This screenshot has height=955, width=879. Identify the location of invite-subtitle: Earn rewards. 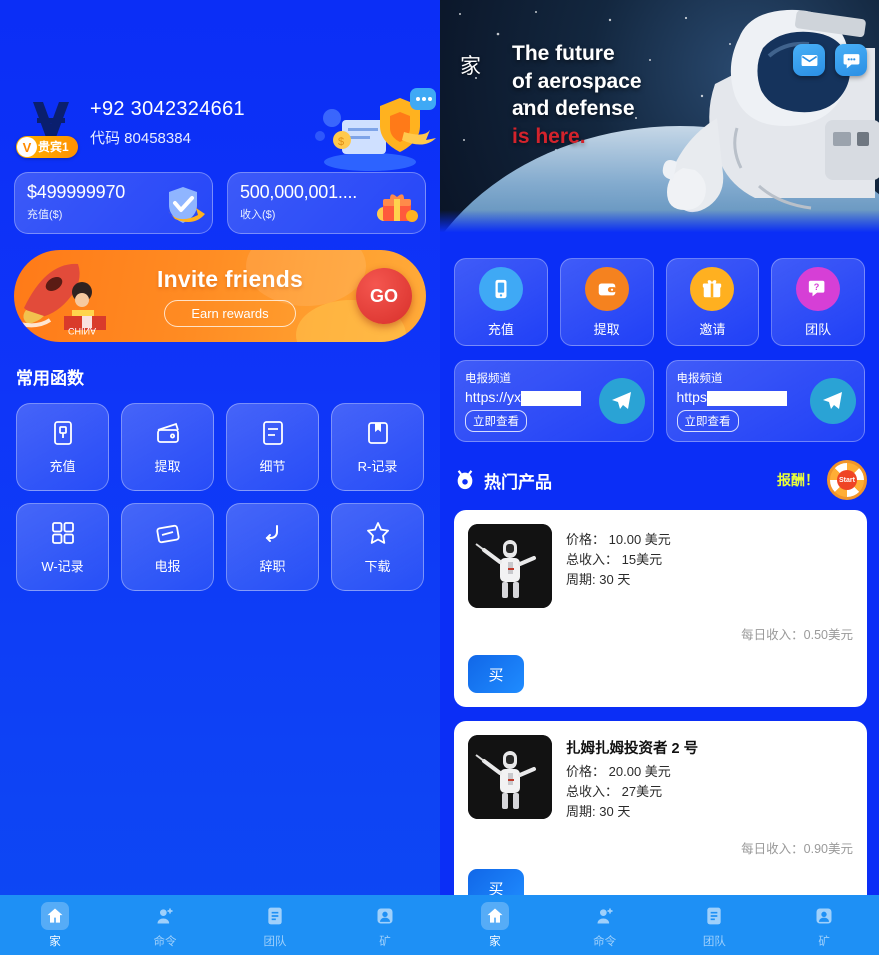
(230, 313).